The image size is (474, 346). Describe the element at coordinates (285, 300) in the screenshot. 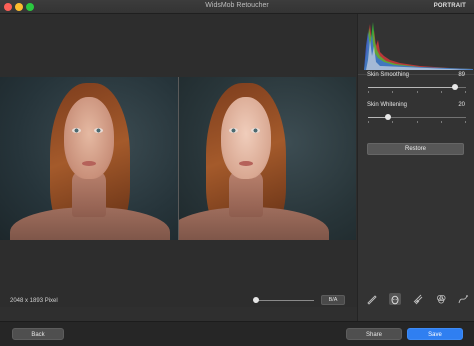

I see `zoom-slider-track` at that location.